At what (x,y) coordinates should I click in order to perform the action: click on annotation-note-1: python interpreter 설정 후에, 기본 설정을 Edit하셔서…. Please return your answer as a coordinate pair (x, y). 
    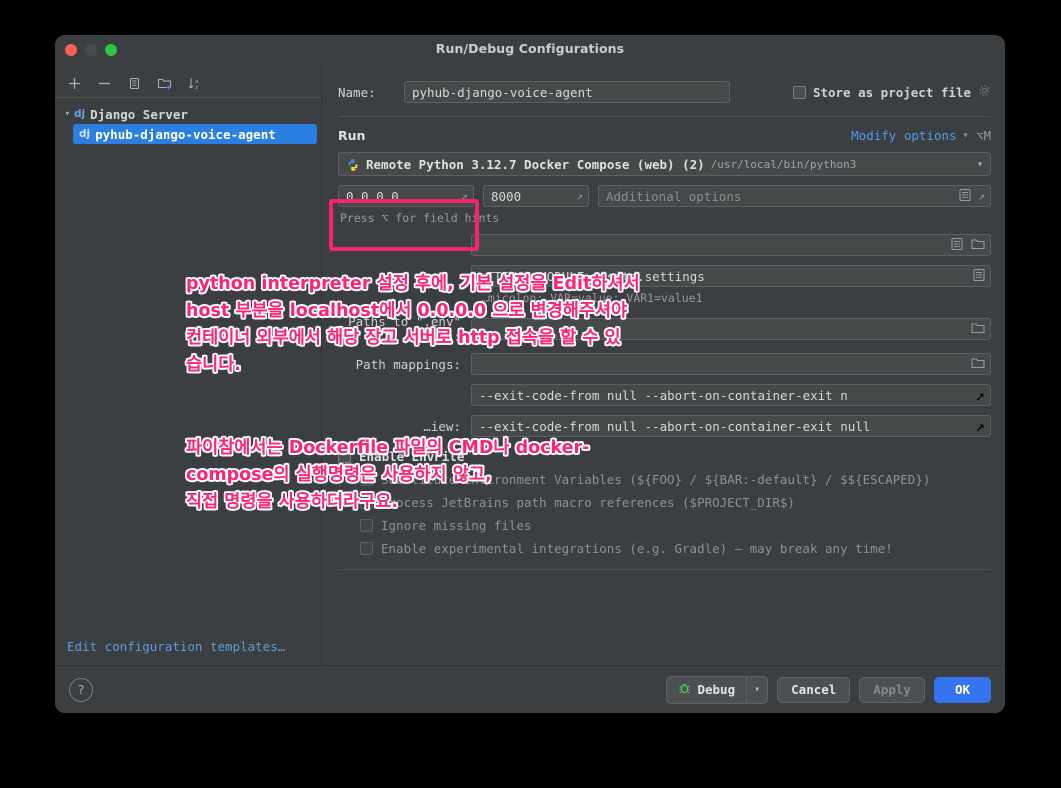
    Looking at the image, I should click on (413, 324).